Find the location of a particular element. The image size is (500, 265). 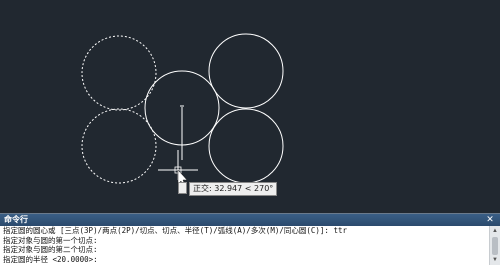

command-scrollbar: ▲ ▼ is located at coordinates (494, 245).